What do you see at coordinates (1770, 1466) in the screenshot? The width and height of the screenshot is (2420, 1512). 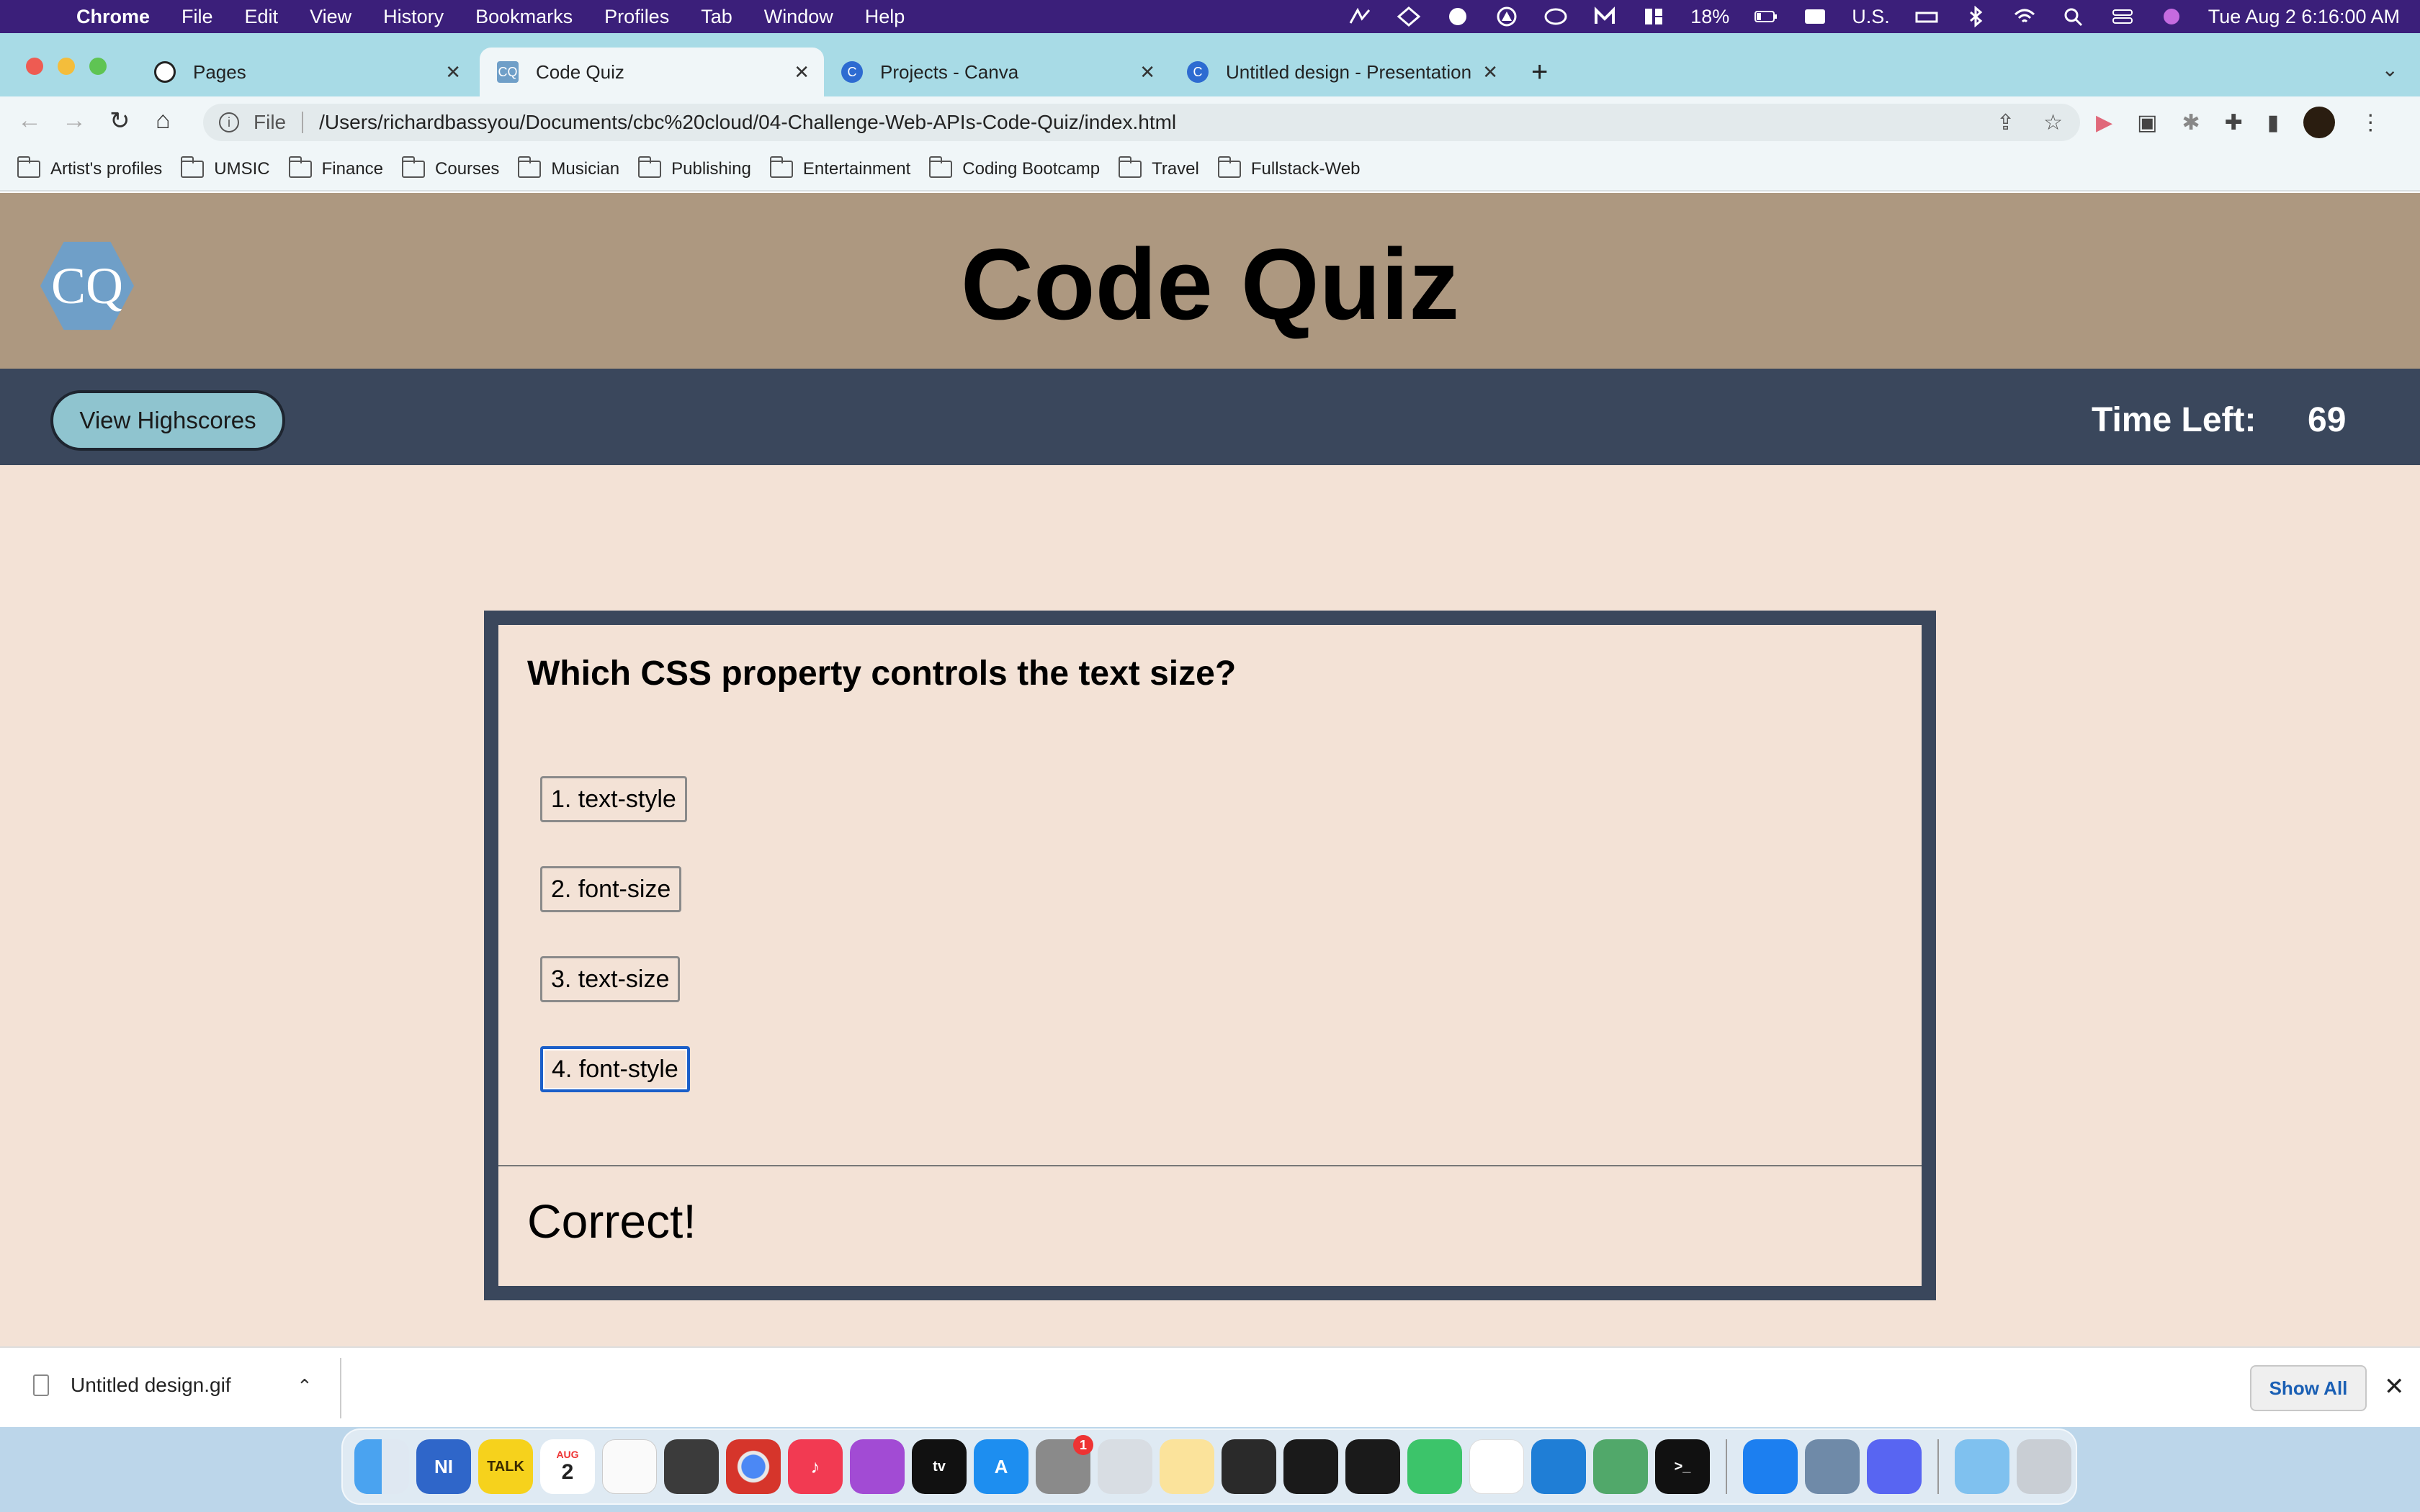 I see `safari-icon` at bounding box center [1770, 1466].